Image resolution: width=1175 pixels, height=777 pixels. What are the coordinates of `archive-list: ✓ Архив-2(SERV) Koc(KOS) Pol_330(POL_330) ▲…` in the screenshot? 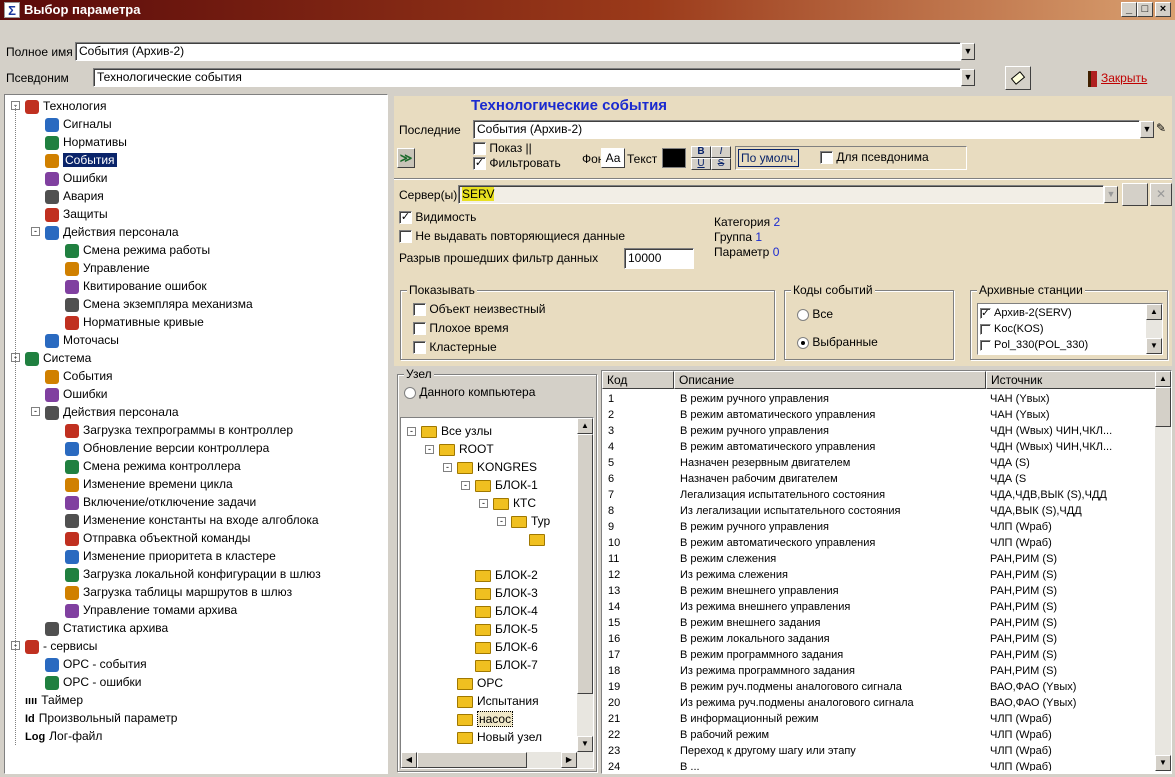 It's located at (1070, 329).